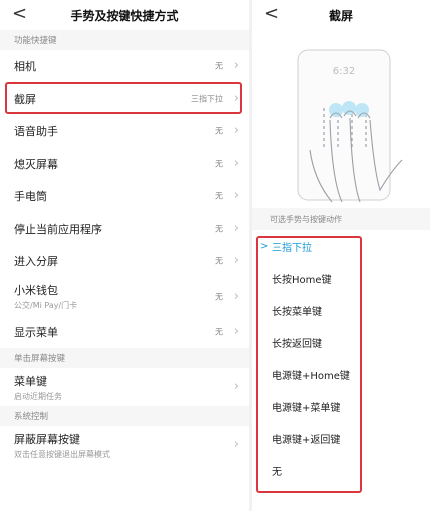  What do you see at coordinates (297, 344) in the screenshot?
I see `option-label: 长按返回键` at bounding box center [297, 344].